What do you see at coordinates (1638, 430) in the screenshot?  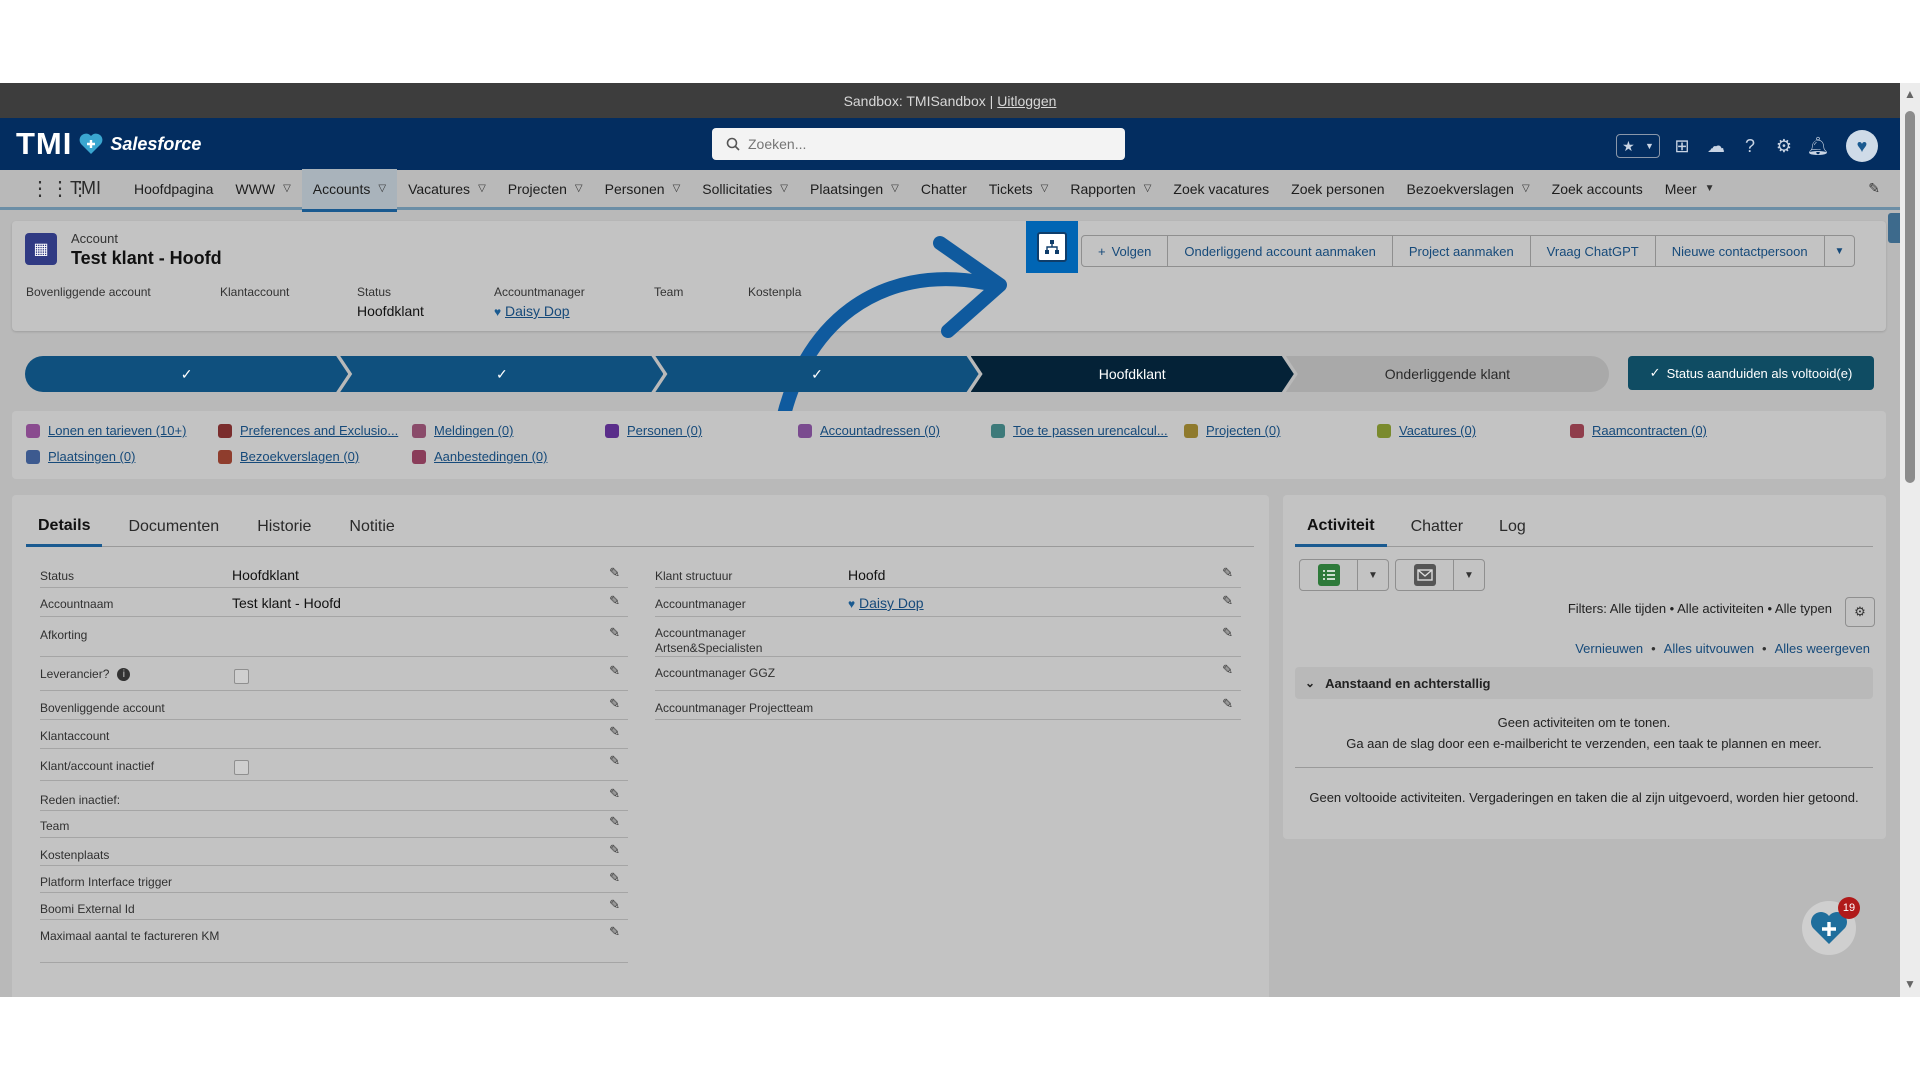 I see `related-link: Raamcontracten (0)` at bounding box center [1638, 430].